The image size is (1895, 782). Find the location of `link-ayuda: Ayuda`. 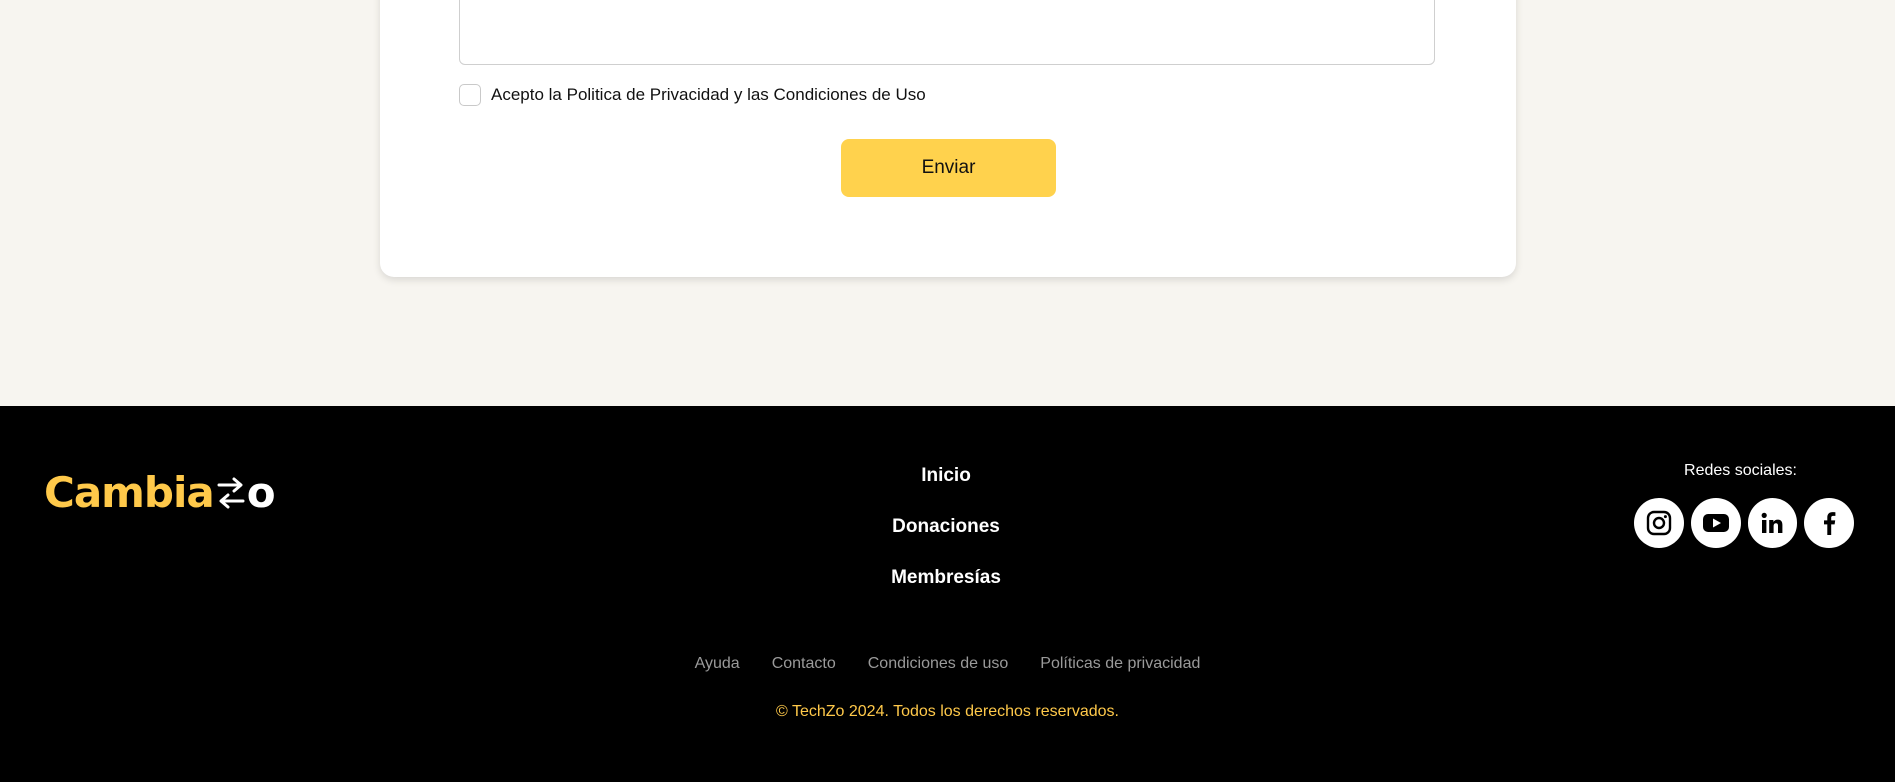

link-ayuda: Ayuda is located at coordinates (717, 664).